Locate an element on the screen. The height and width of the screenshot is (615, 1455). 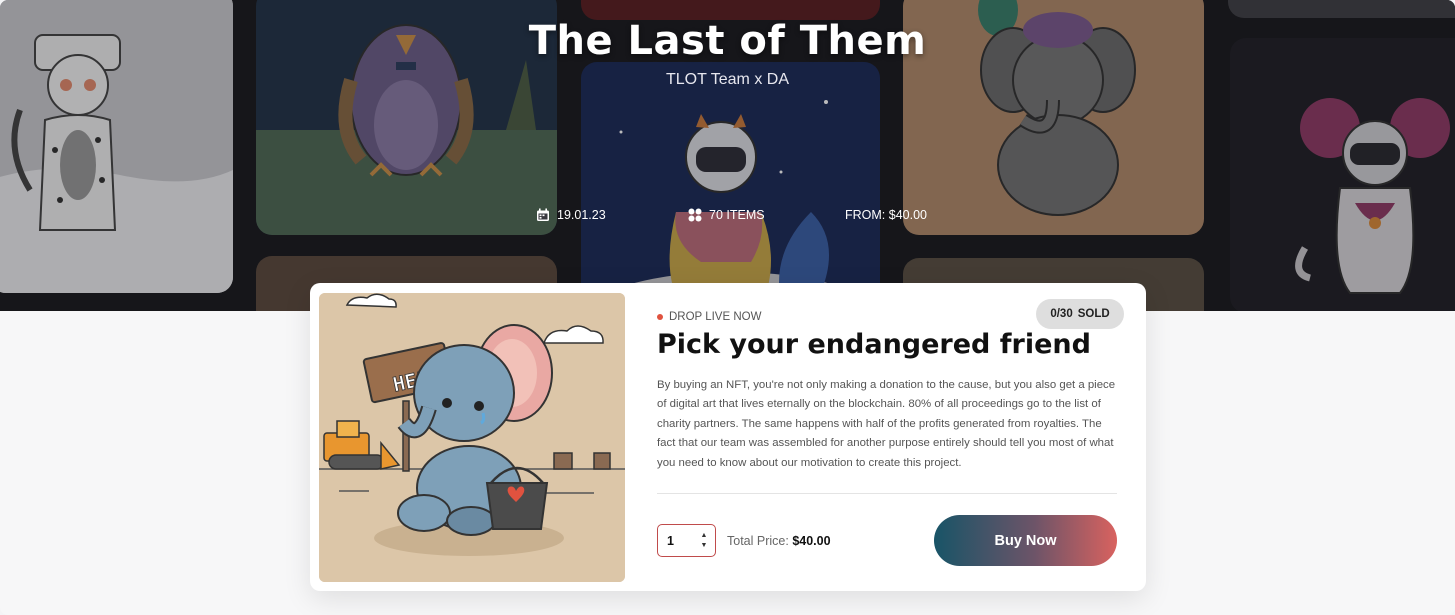
item-count-value: 70 ITEMS is located at coordinates (737, 215).